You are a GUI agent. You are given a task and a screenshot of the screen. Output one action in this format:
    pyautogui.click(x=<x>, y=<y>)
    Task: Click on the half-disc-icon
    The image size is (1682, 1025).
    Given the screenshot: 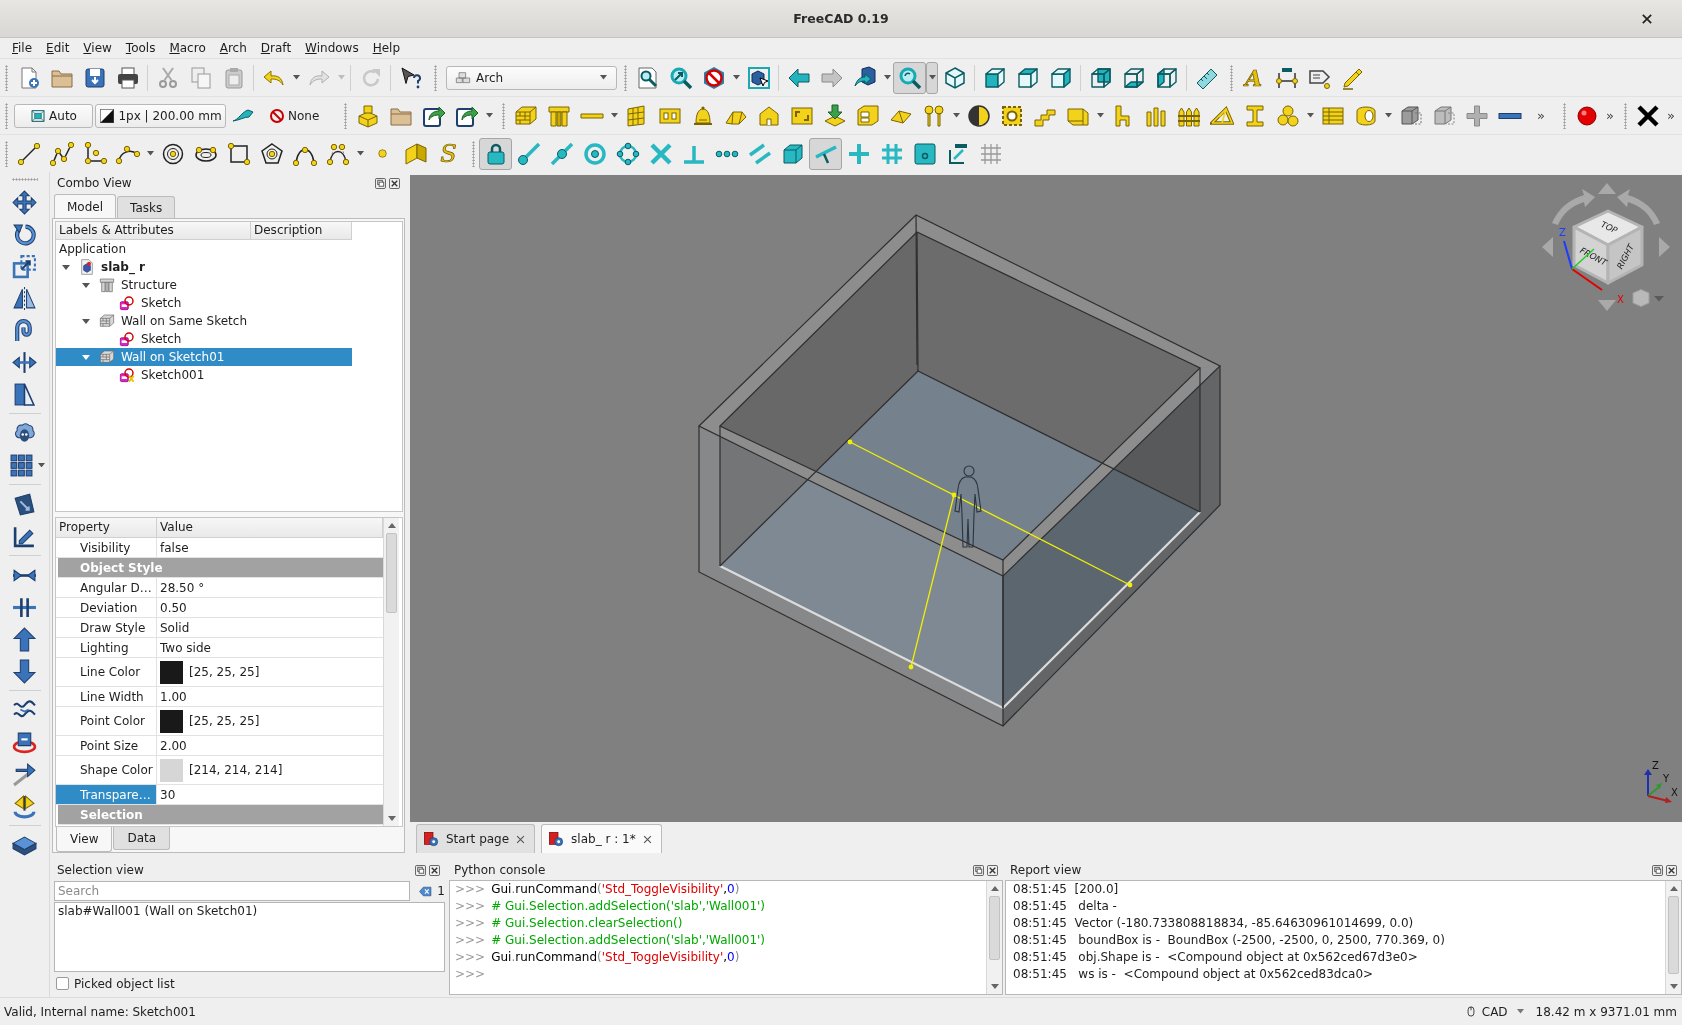 What is the action you would take?
    pyautogui.click(x=978, y=115)
    